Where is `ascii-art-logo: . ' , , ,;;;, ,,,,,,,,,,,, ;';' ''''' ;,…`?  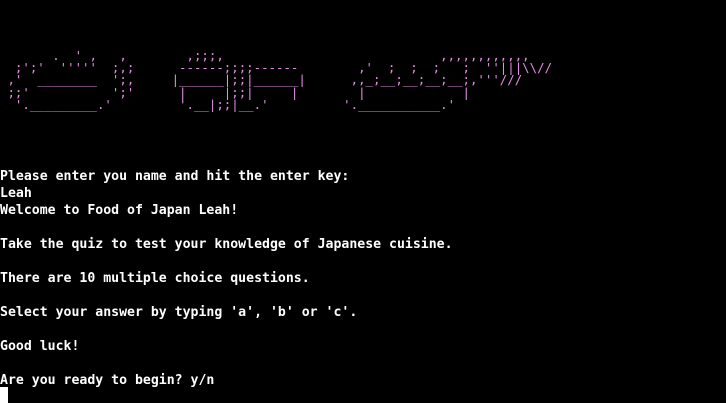 ascii-art-logo: . ' , , ,;;;, ,,,,,,,,,,,, ;';' ''''' ;,… is located at coordinates (280, 80).